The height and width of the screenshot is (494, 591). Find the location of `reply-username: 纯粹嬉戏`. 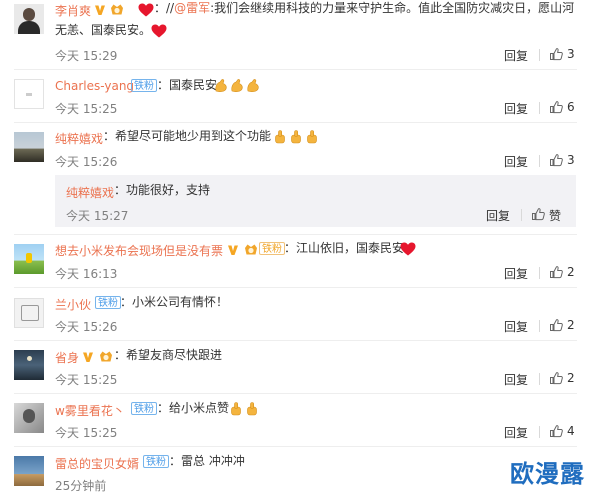

reply-username: 纯粹嬉戏 is located at coordinates (90, 192).